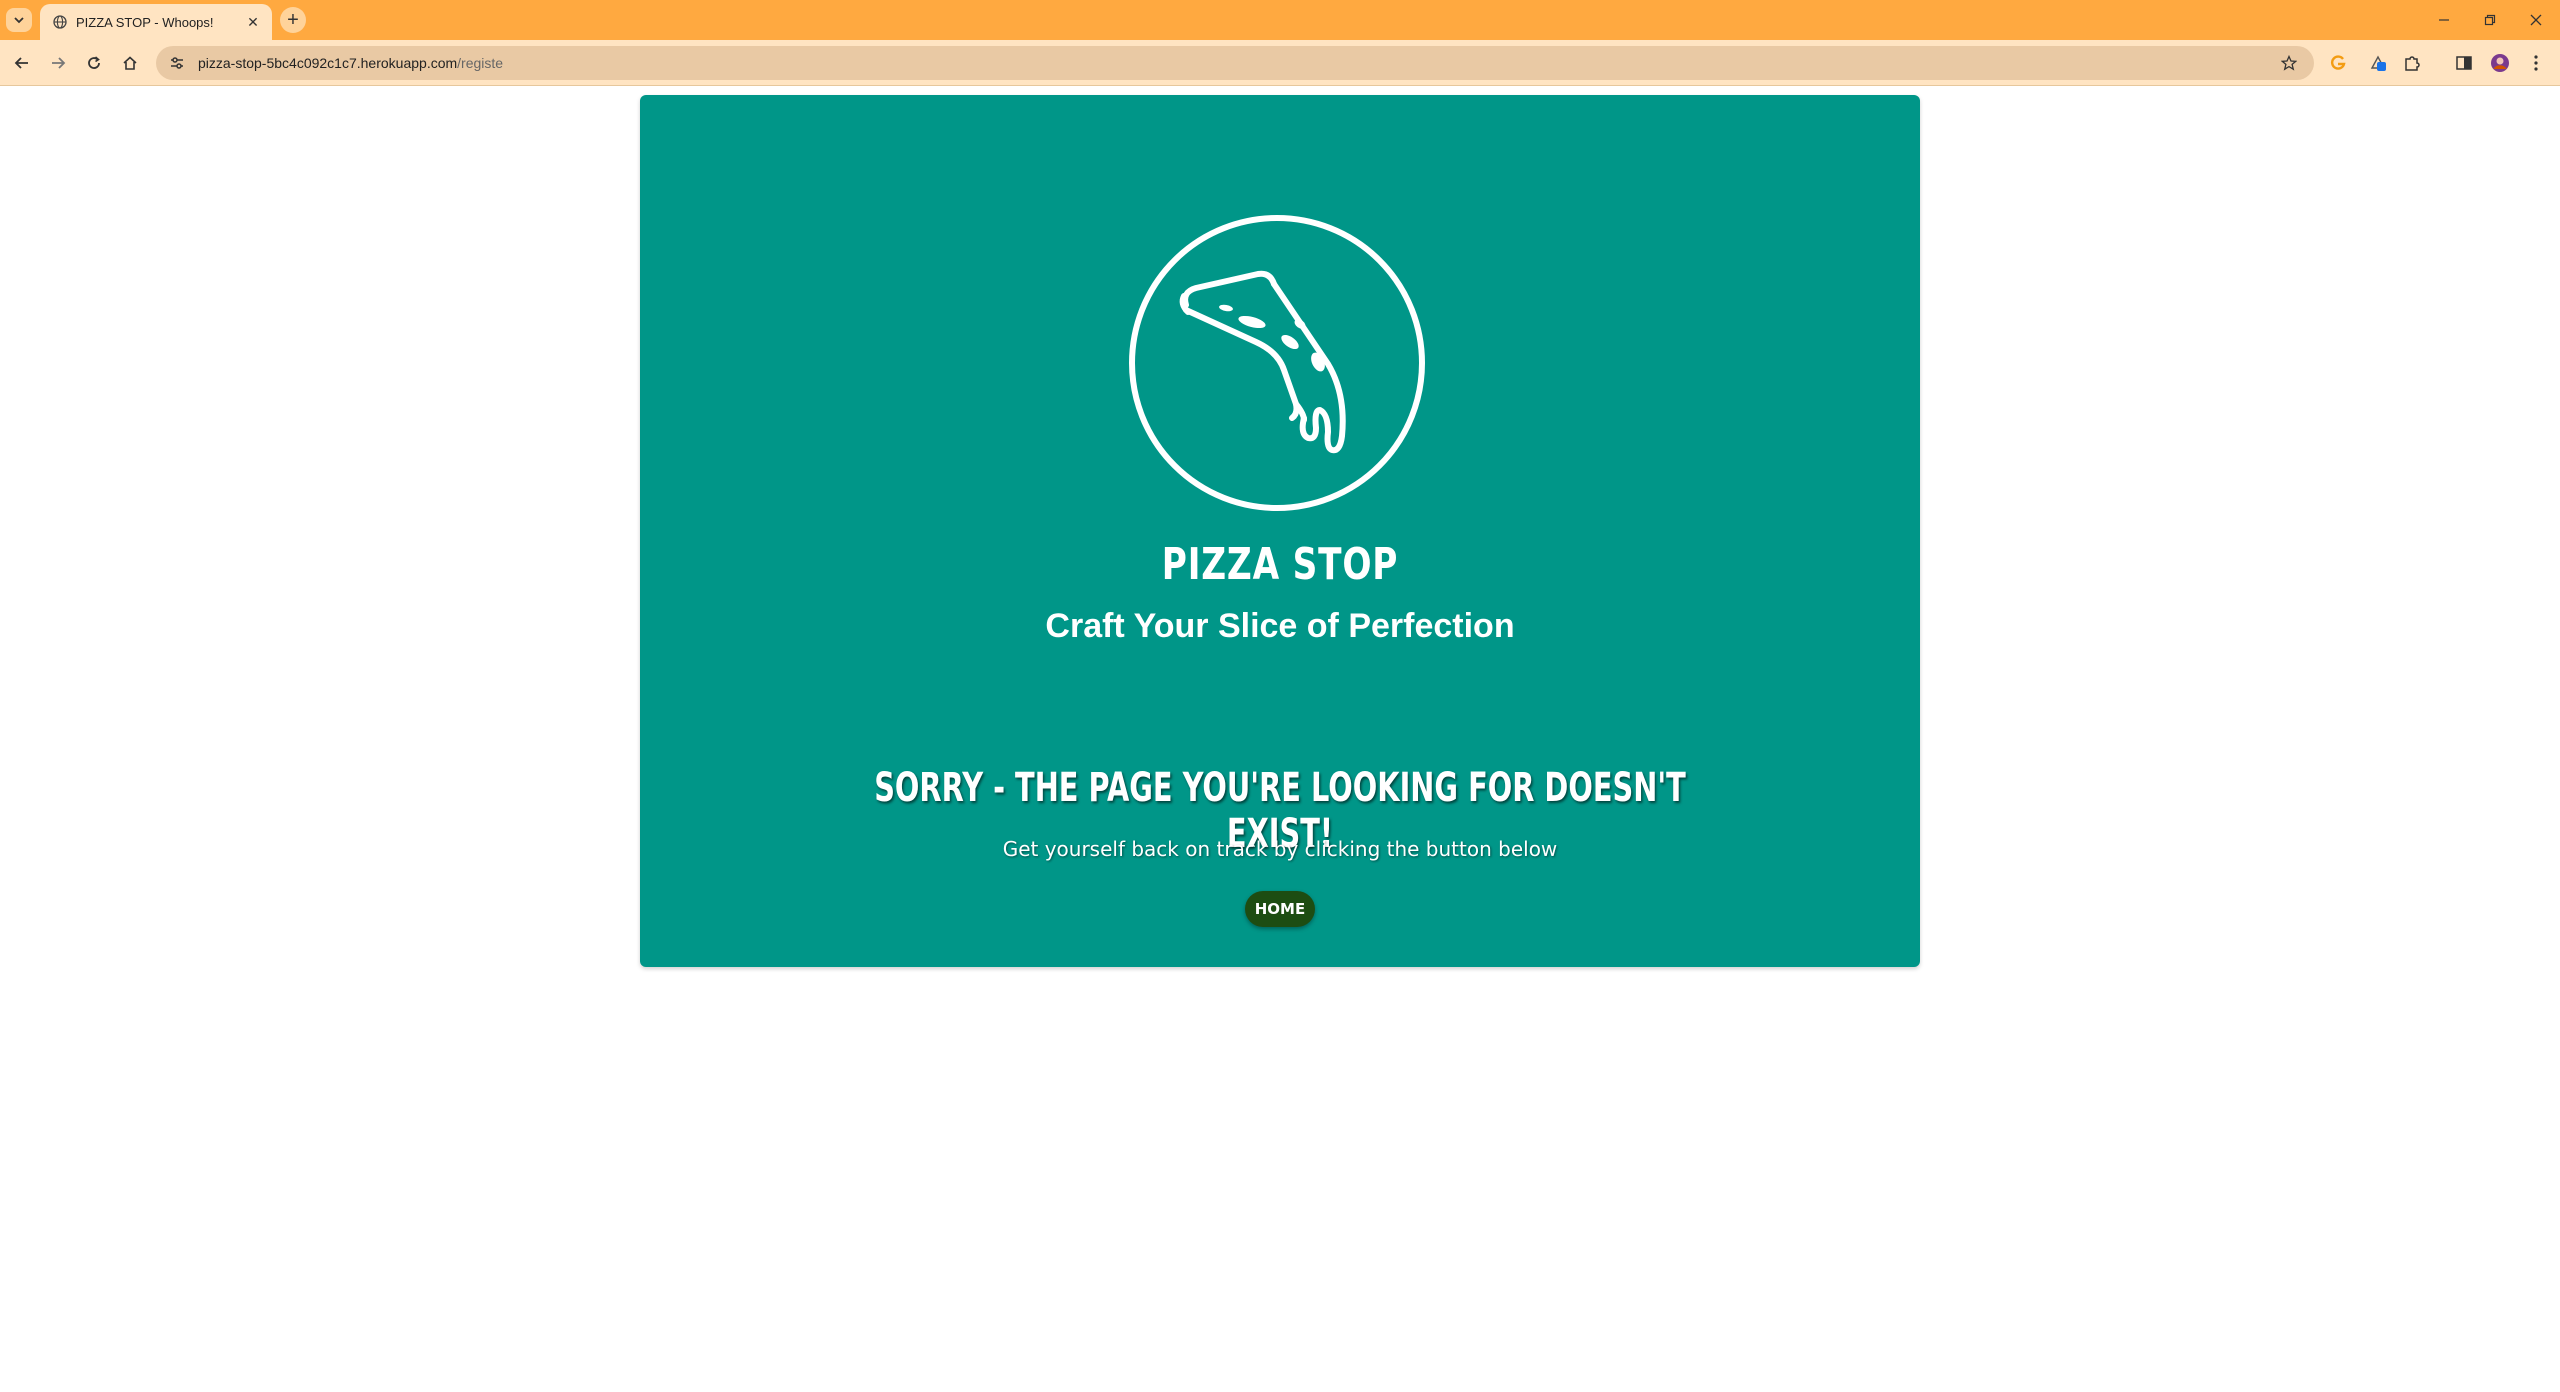 This screenshot has width=2560, height=1392. I want to click on globe-icon, so click(60, 22).